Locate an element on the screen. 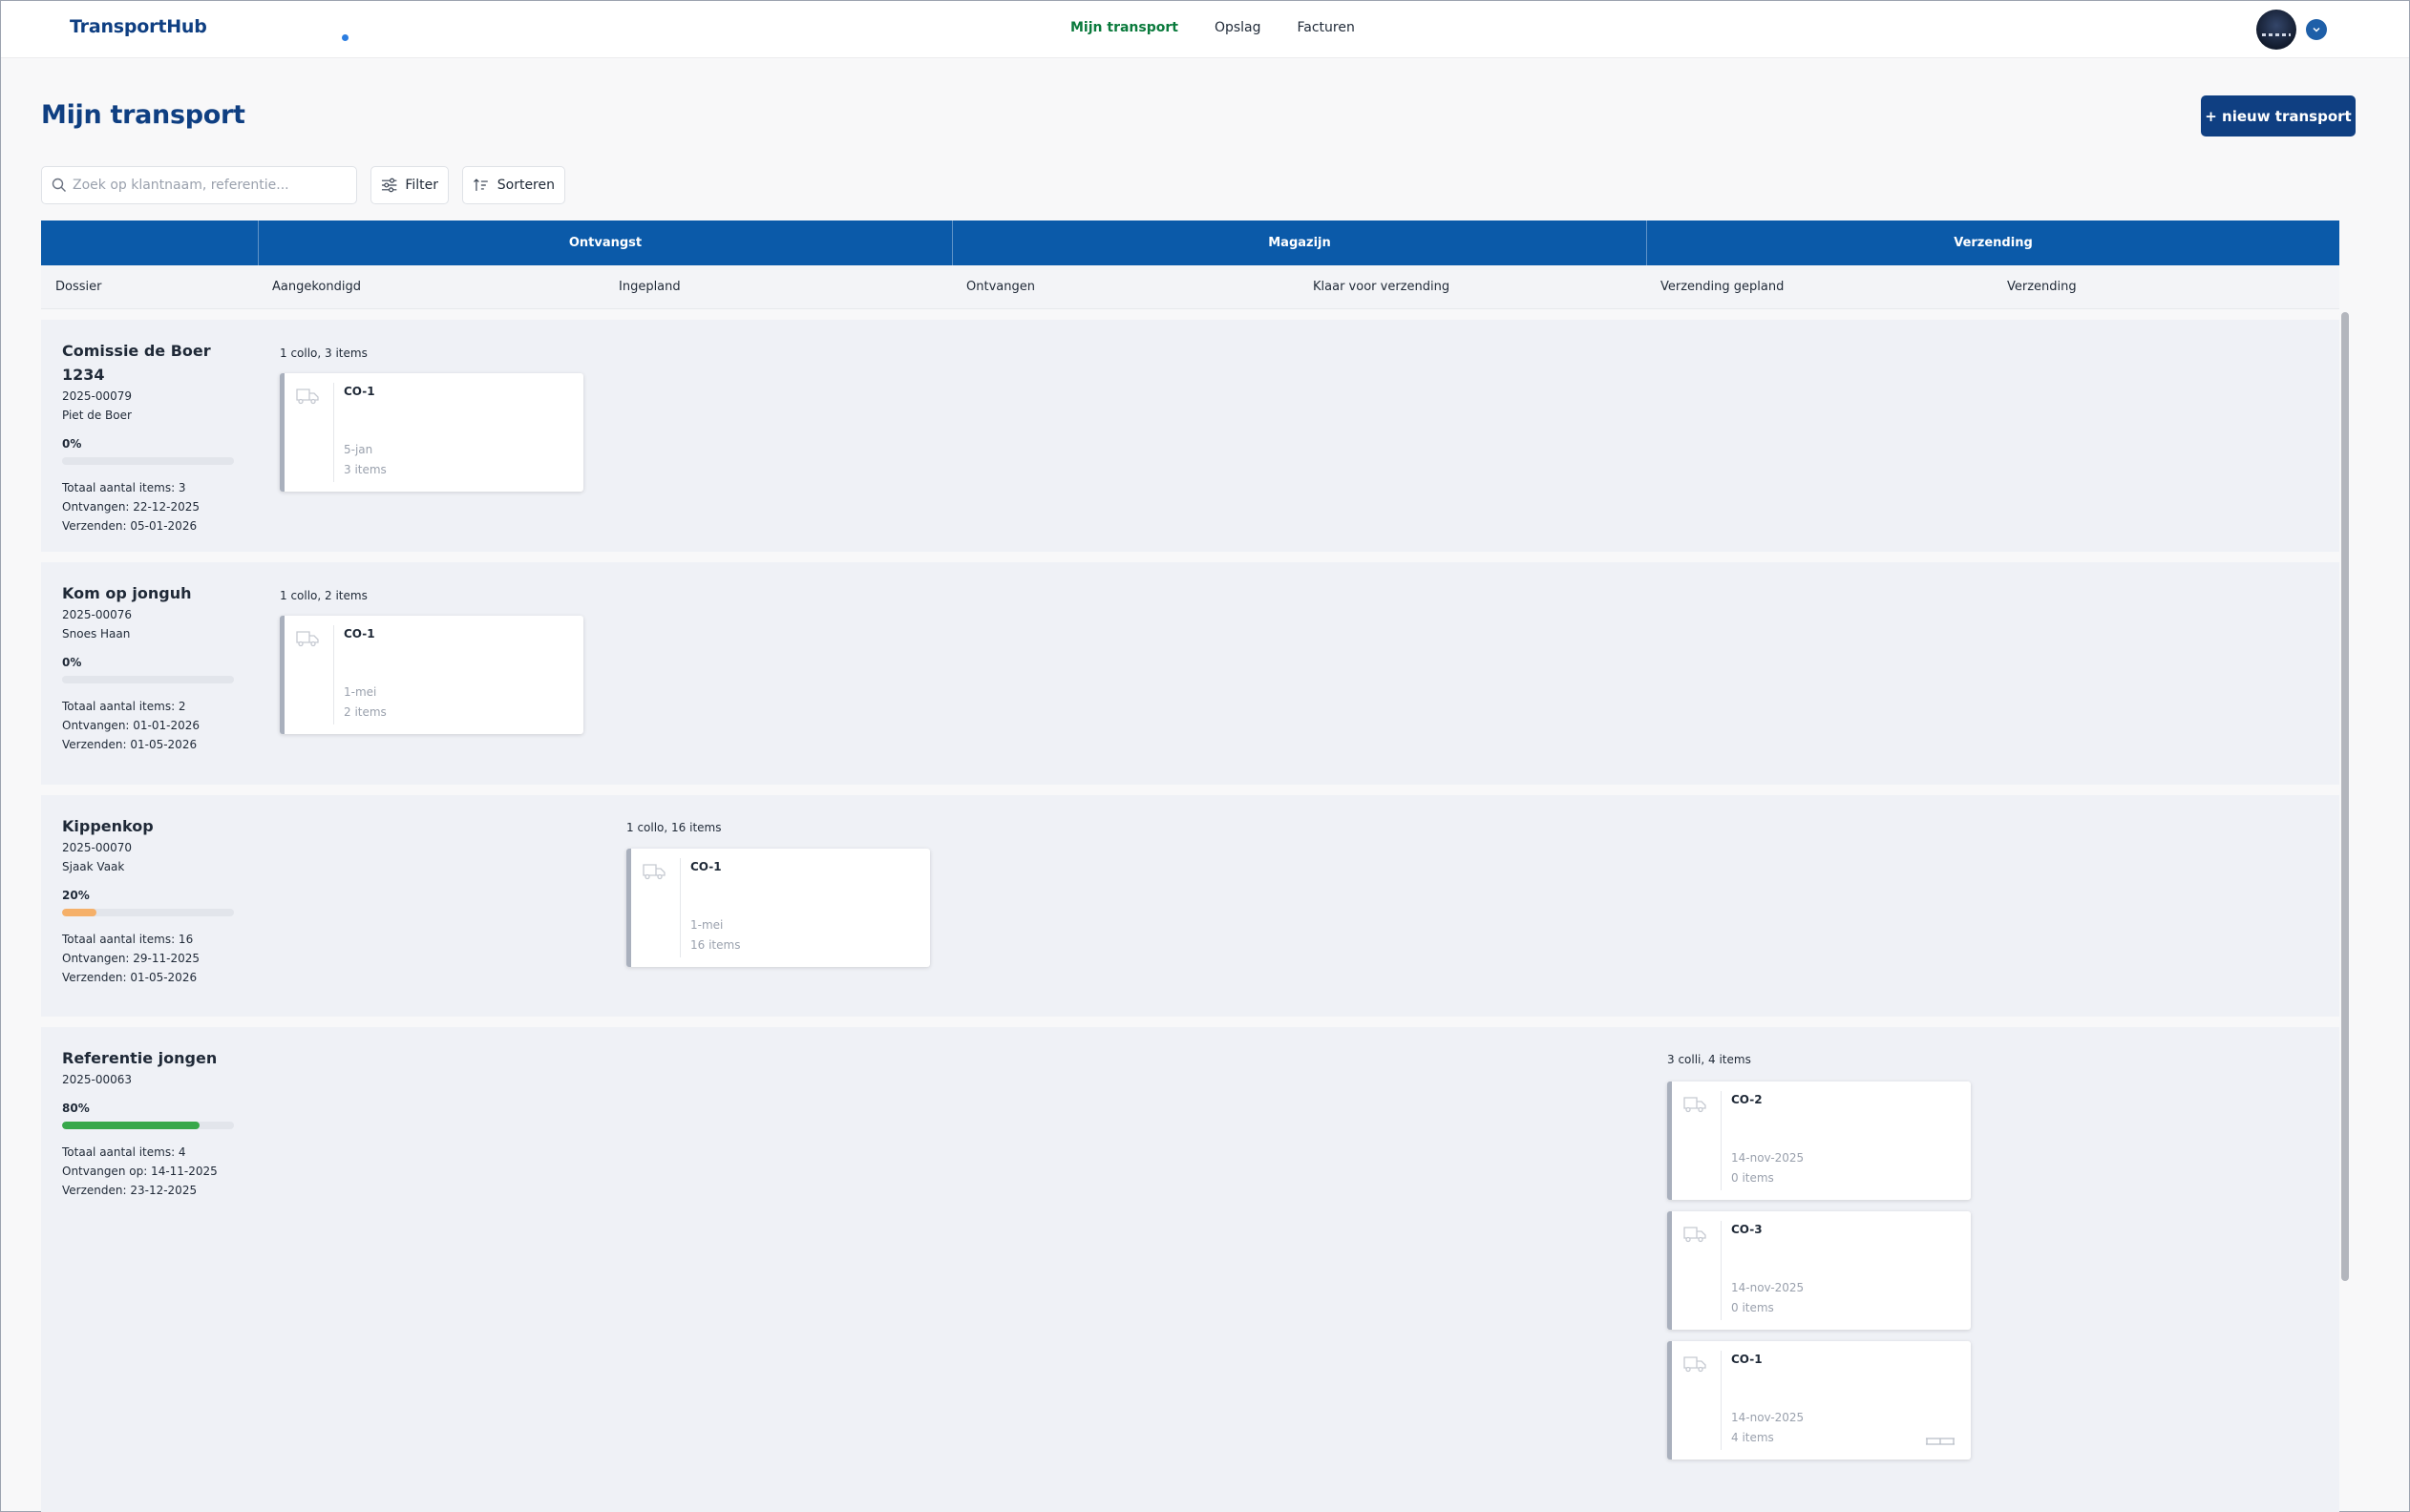 This screenshot has width=2410, height=1512. progress-percent: 20% is located at coordinates (76, 896).